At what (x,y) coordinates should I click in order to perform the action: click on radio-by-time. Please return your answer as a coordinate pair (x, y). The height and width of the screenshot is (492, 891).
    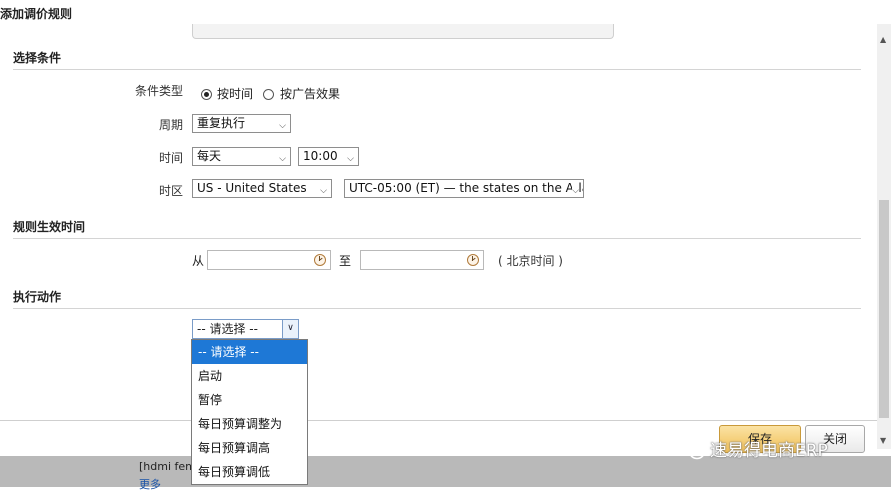
    Looking at the image, I should click on (206, 94).